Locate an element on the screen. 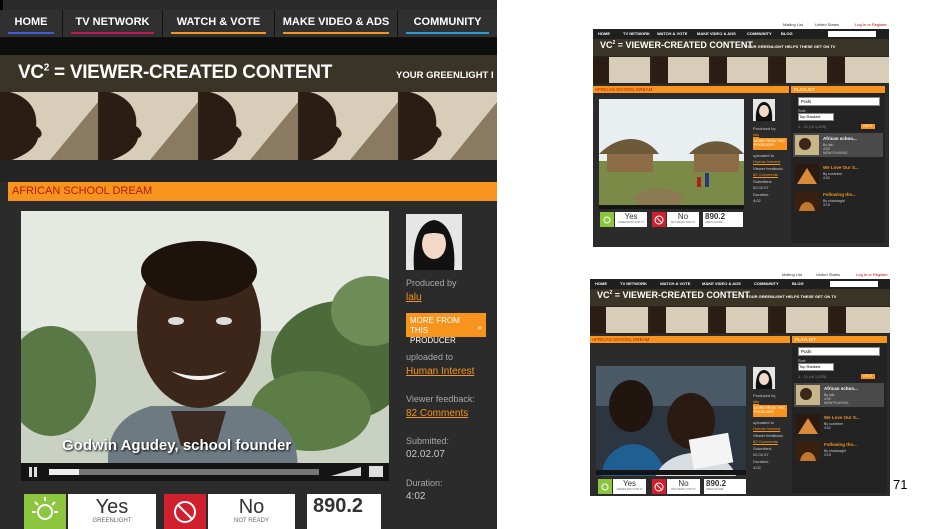 Image resolution: width=952 pixels, height=529 pixels. video-caption: Godwin Agudey, school founder is located at coordinates (177, 445).